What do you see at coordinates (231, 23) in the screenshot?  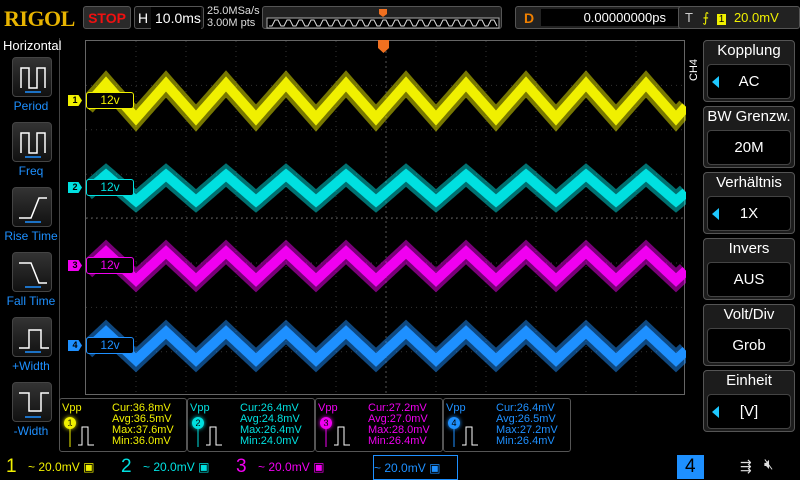 I see `memory-depth: 3.00M pts` at bounding box center [231, 23].